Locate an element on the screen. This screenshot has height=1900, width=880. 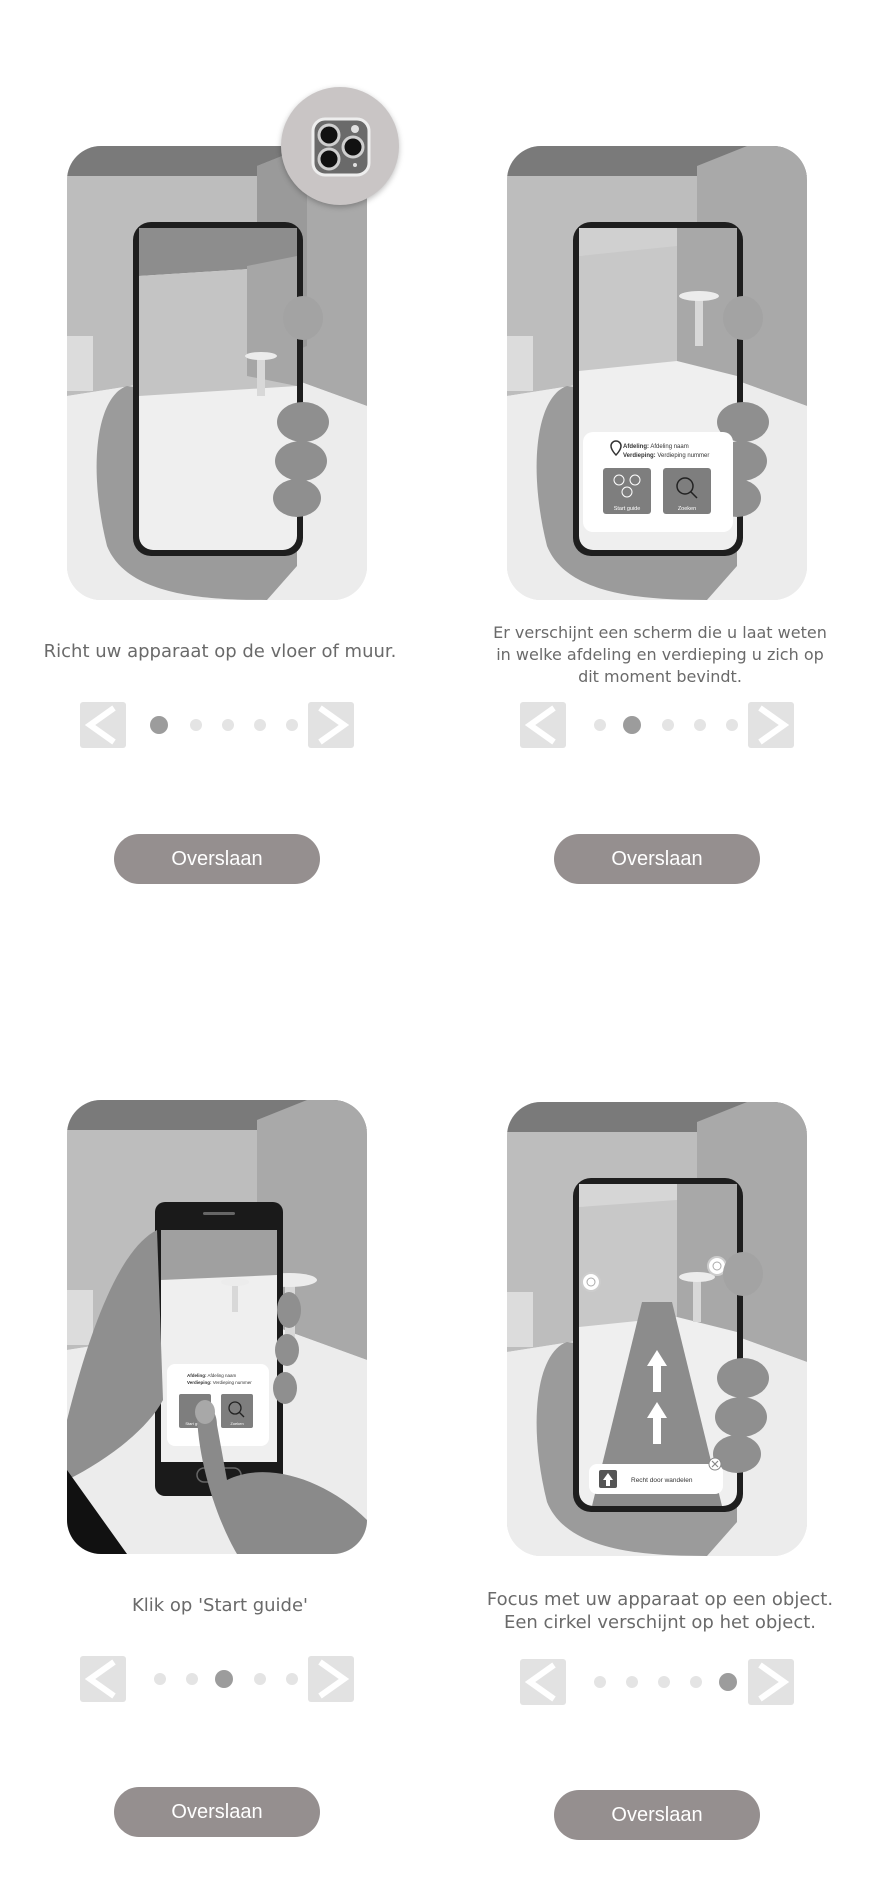
illustration-phone-pointing-at-floor is located at coordinates (217, 373).